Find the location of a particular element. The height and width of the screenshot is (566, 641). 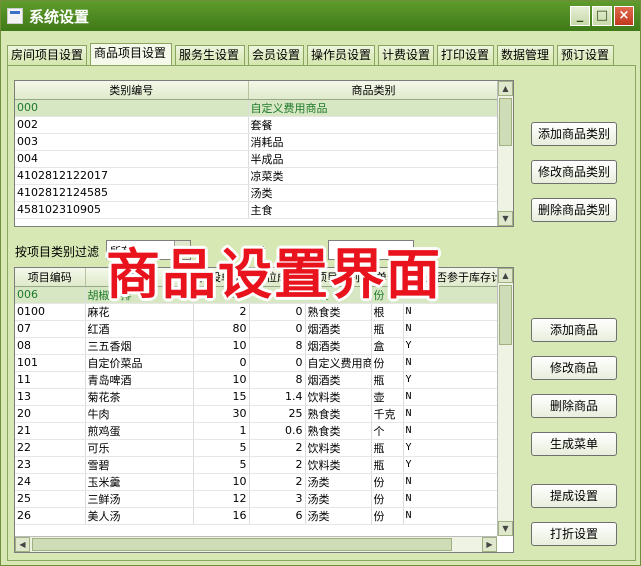

table-row: 24 玉米羹 10 2 汤类份 N is located at coordinates (264, 482).